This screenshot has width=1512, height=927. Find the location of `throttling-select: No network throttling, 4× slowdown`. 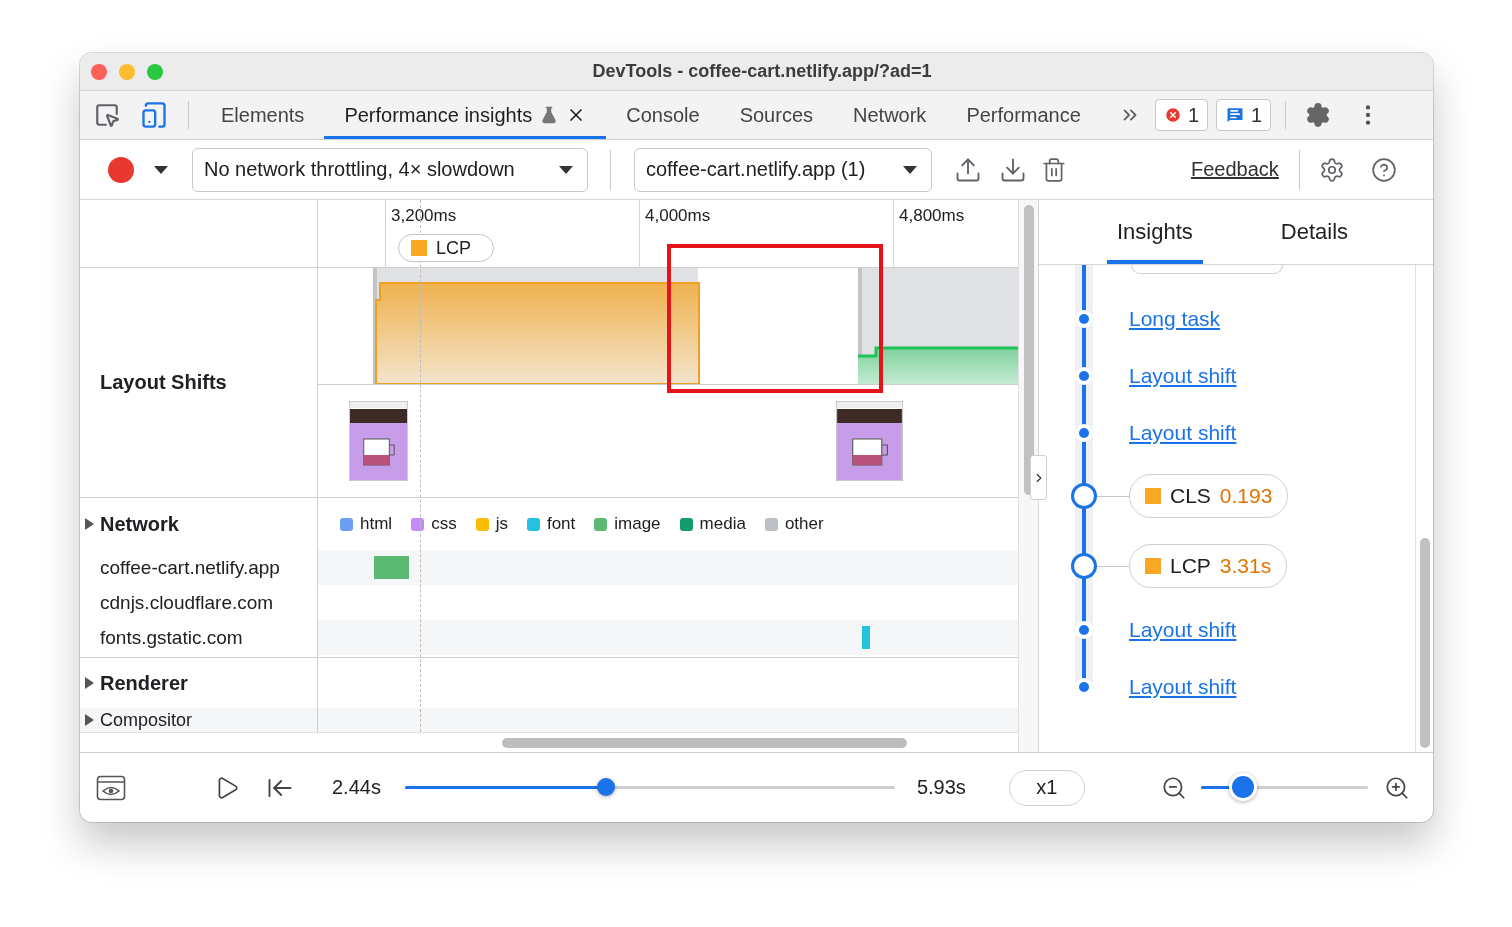

throttling-select: No network throttling, 4× slowdown is located at coordinates (390, 169).